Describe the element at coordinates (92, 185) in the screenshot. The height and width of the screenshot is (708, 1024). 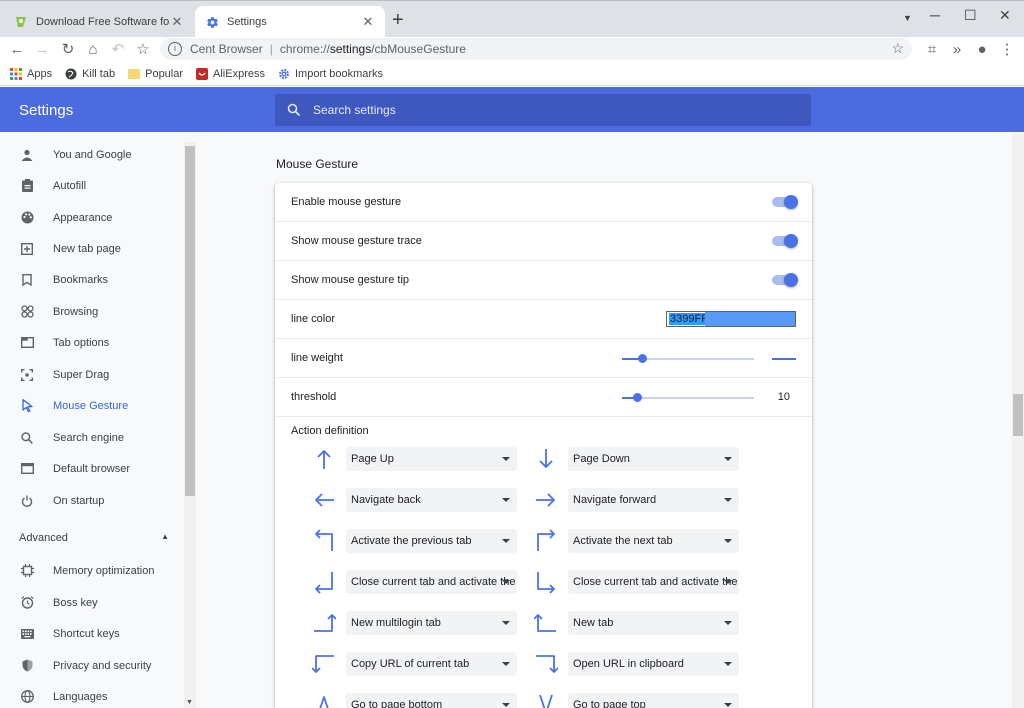
I see `sidebar-item-autofill: Autofill` at that location.